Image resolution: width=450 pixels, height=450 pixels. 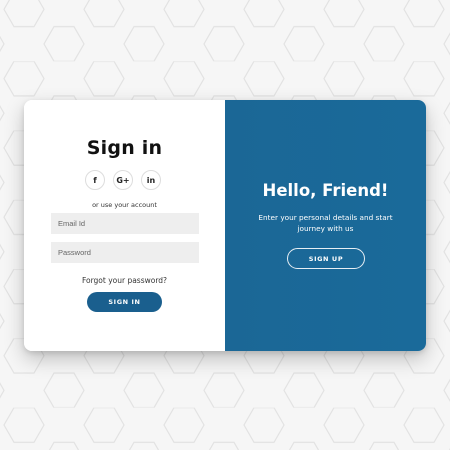 I want to click on forgot-password-link: Forgot your password?, so click(x=124, y=280).